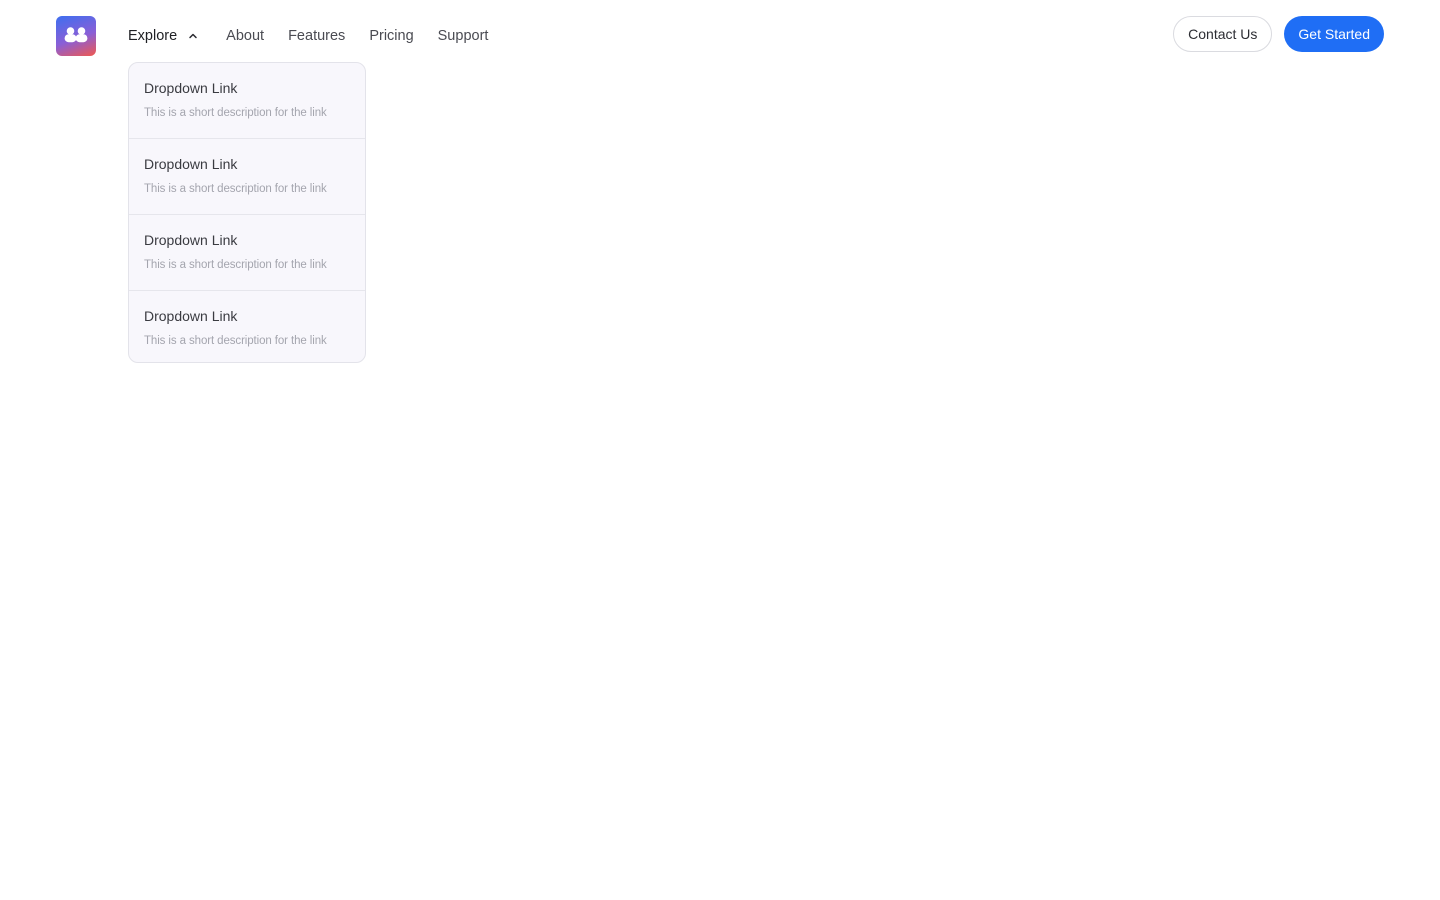  Describe the element at coordinates (1278, 34) in the screenshot. I see `header-actions: Contact Us Get Started` at that location.